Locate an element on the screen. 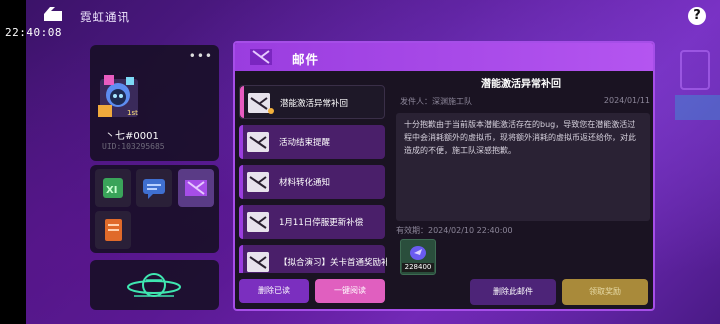 The width and height of the screenshot is (720, 324). clock: 22:40:08 is located at coordinates (33, 32).